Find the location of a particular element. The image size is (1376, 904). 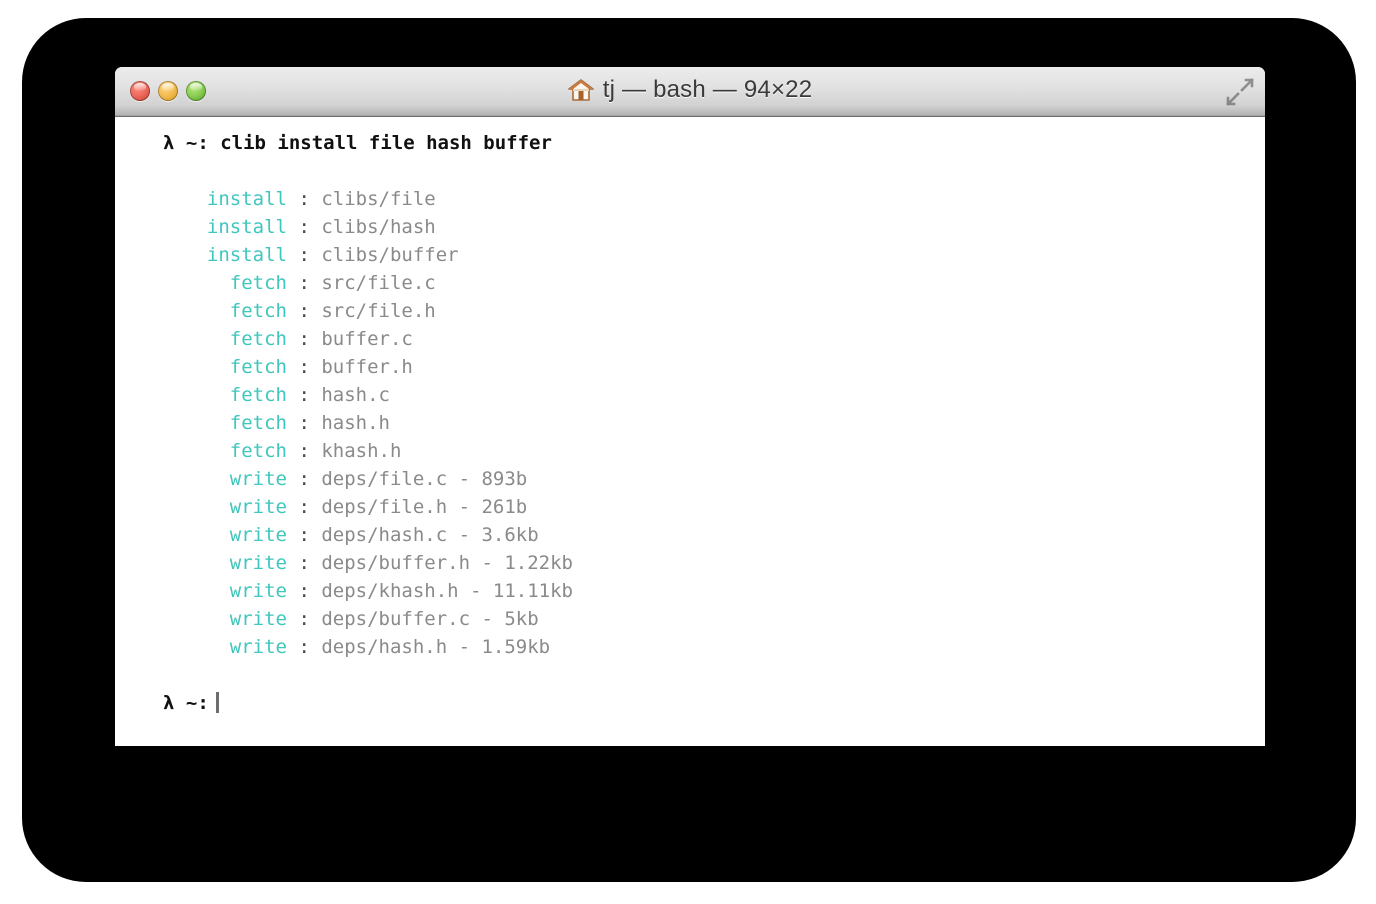

log-value: deps/buffer.c - 5kb is located at coordinates (430, 619).